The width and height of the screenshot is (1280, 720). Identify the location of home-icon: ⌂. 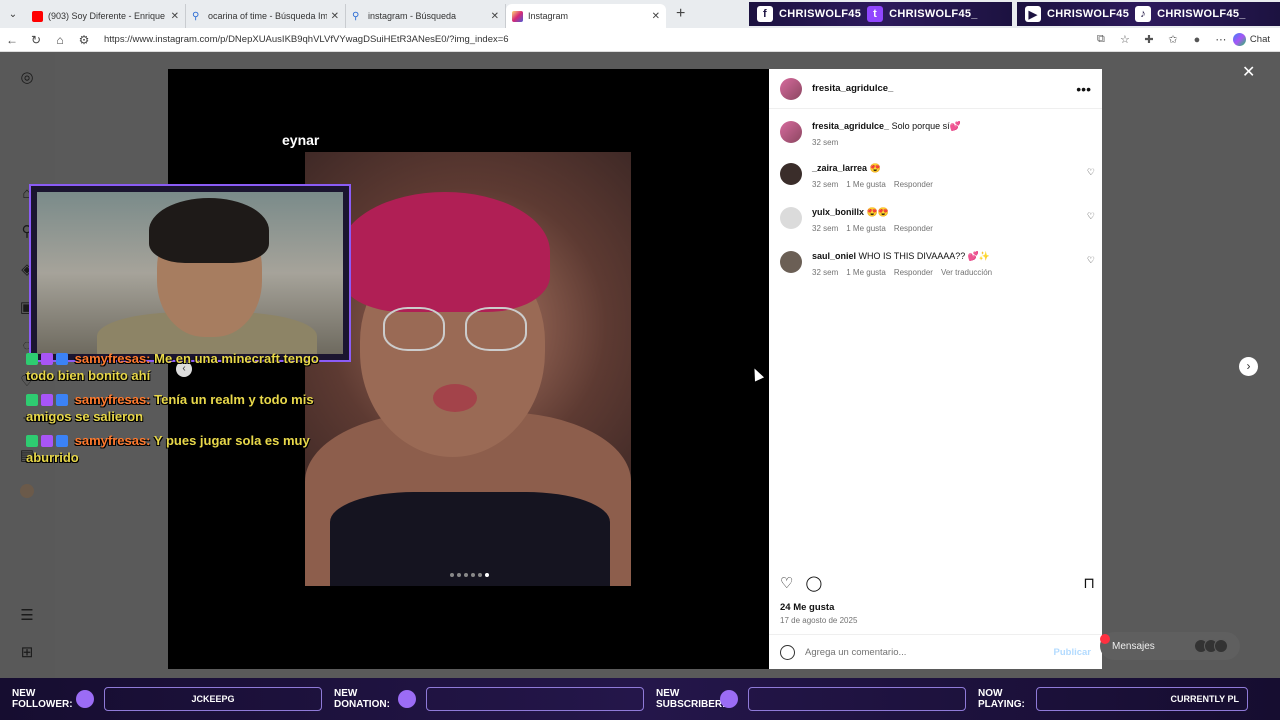
(60, 40).